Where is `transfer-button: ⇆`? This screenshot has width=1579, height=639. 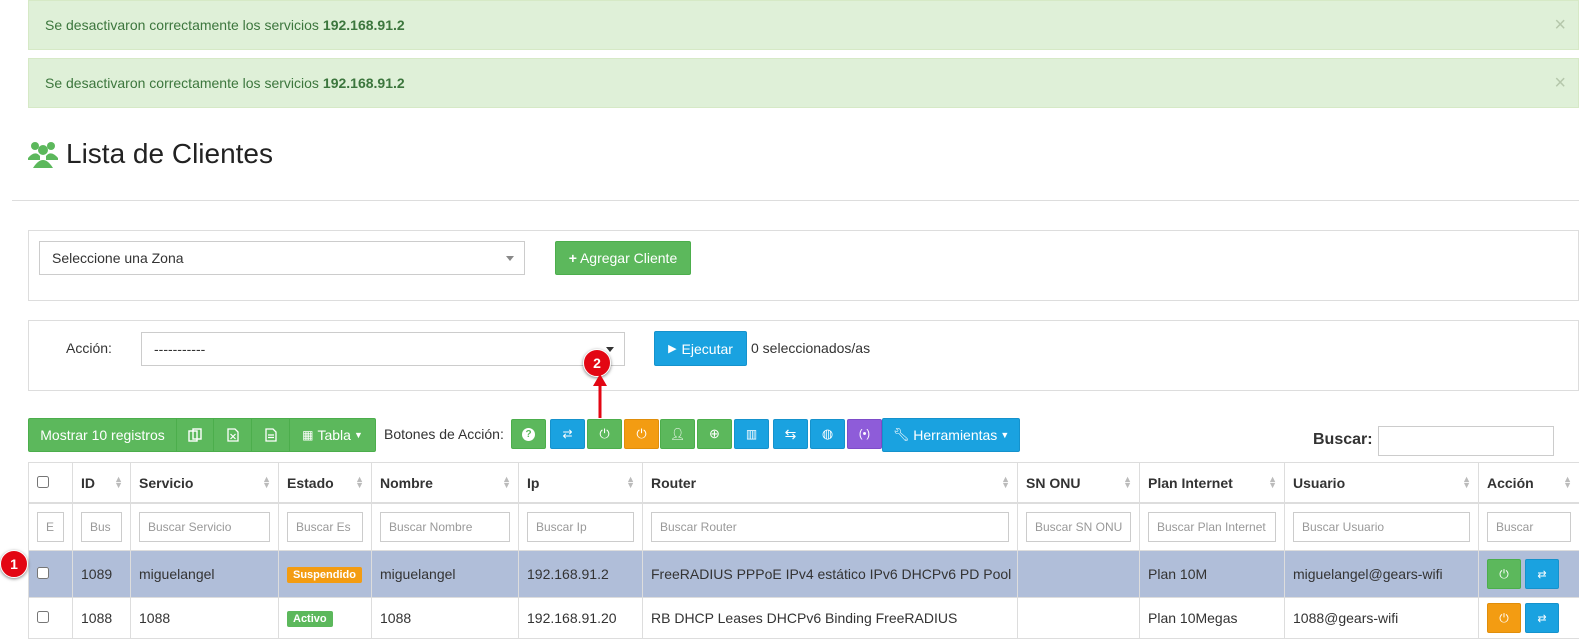
transfer-button: ⇆ is located at coordinates (790, 434).